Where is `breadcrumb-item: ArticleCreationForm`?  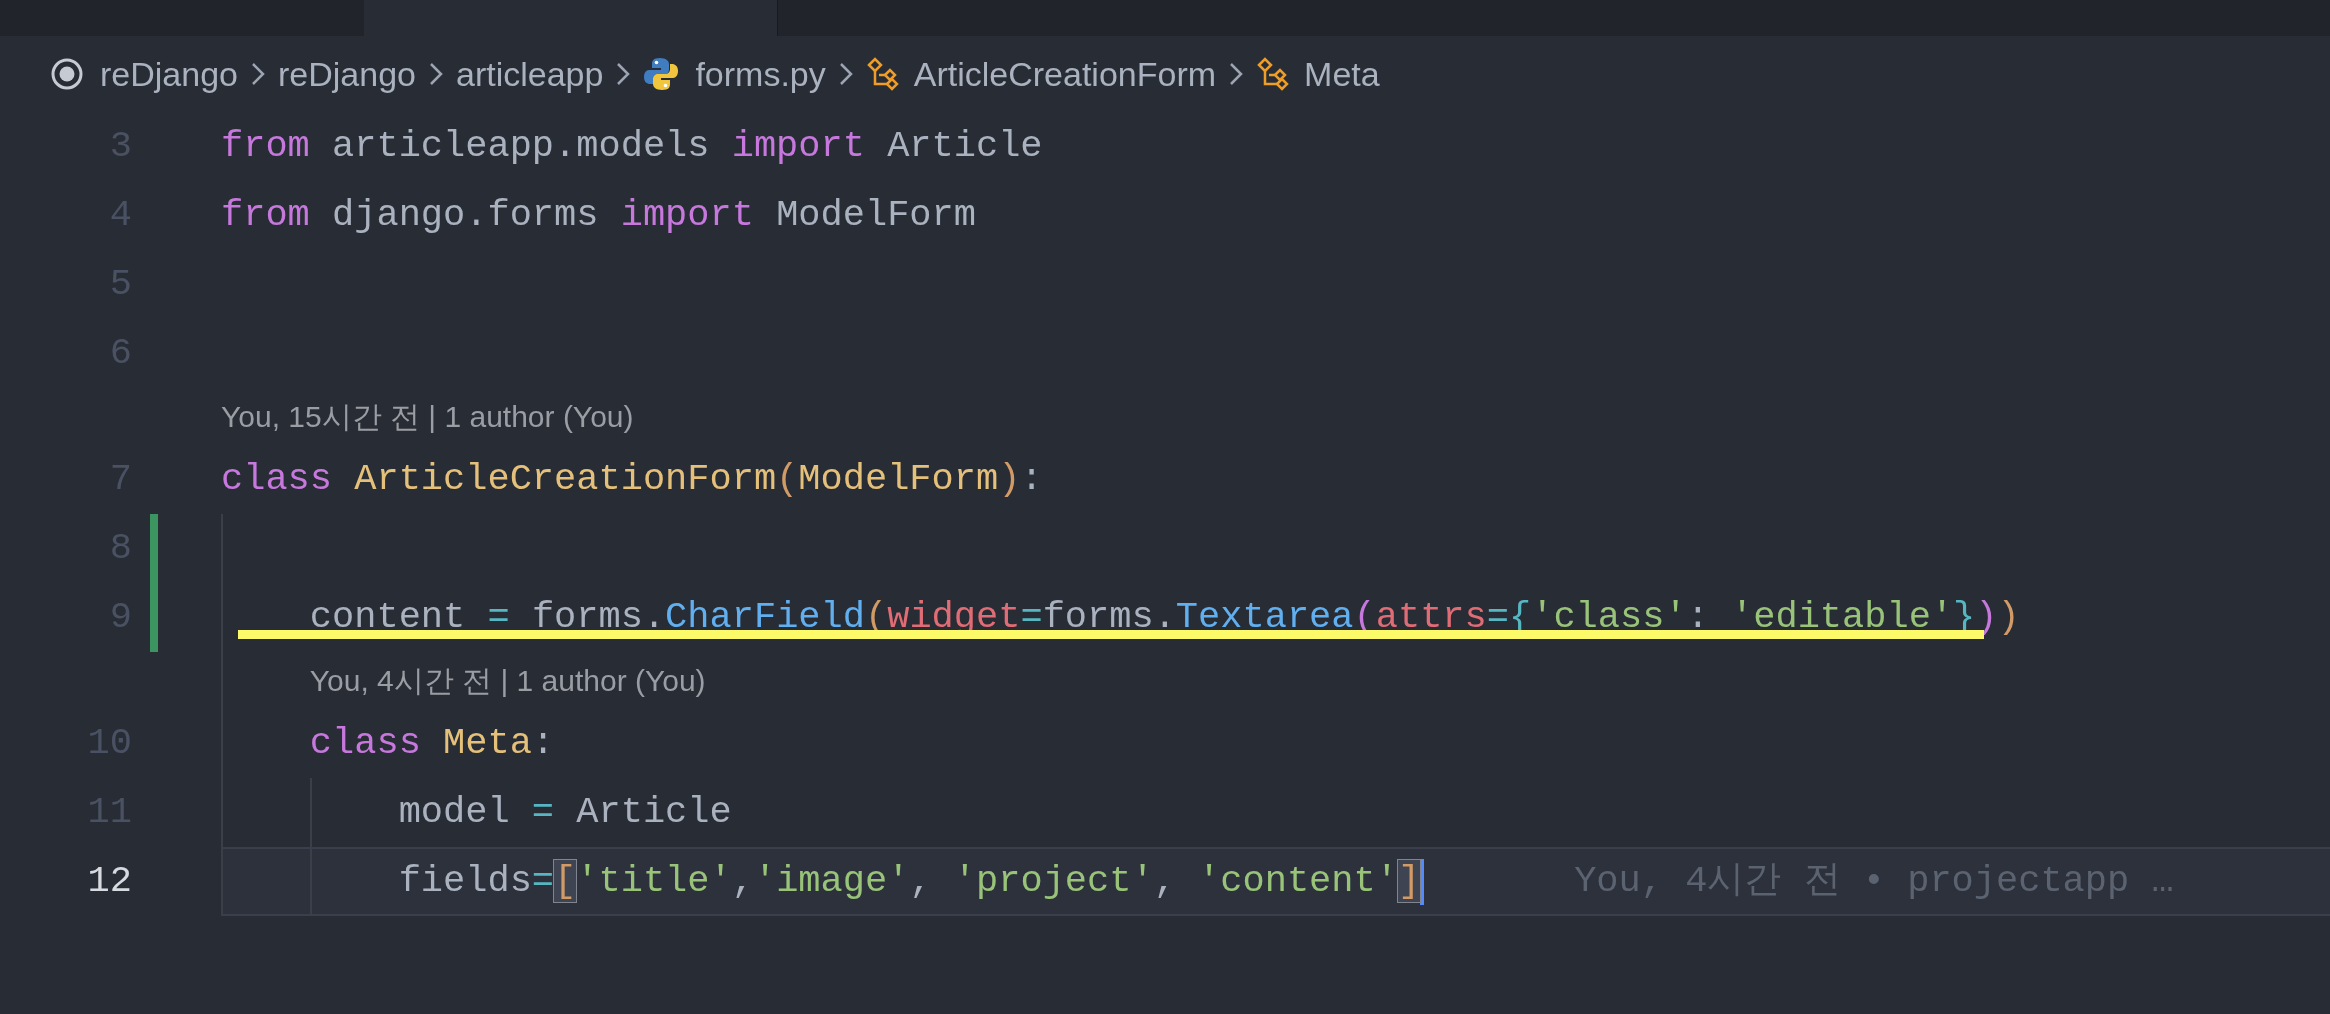 breadcrumb-item: ArticleCreationForm is located at coordinates (1065, 74).